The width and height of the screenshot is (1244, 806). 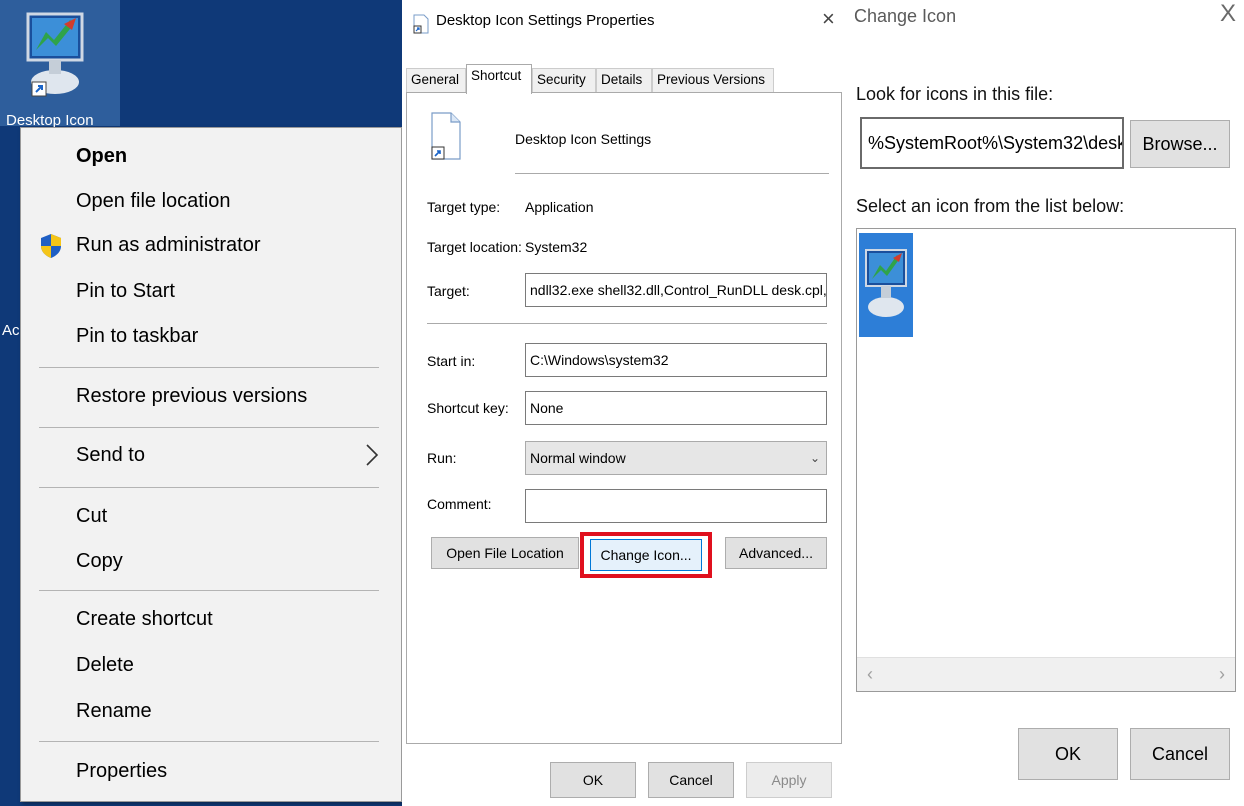 I want to click on comment-label: Comment:, so click(x=459, y=504).